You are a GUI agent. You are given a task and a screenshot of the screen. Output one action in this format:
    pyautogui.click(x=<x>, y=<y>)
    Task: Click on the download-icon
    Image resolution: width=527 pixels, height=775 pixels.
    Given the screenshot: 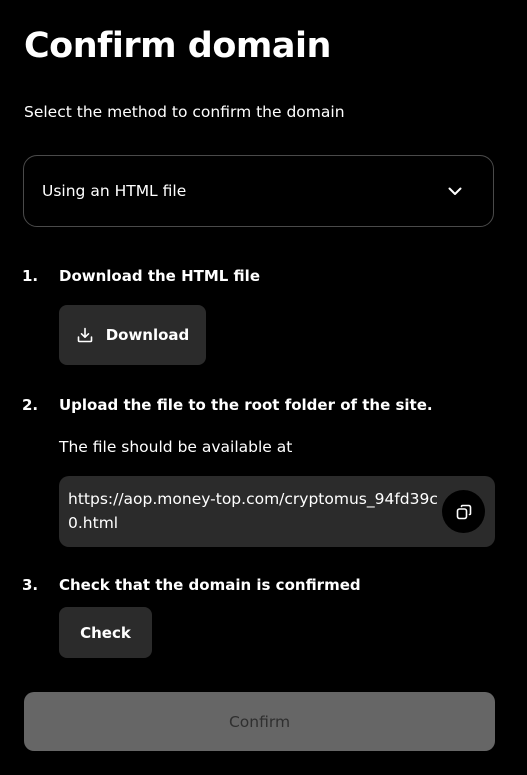 What is the action you would take?
    pyautogui.click(x=84, y=335)
    